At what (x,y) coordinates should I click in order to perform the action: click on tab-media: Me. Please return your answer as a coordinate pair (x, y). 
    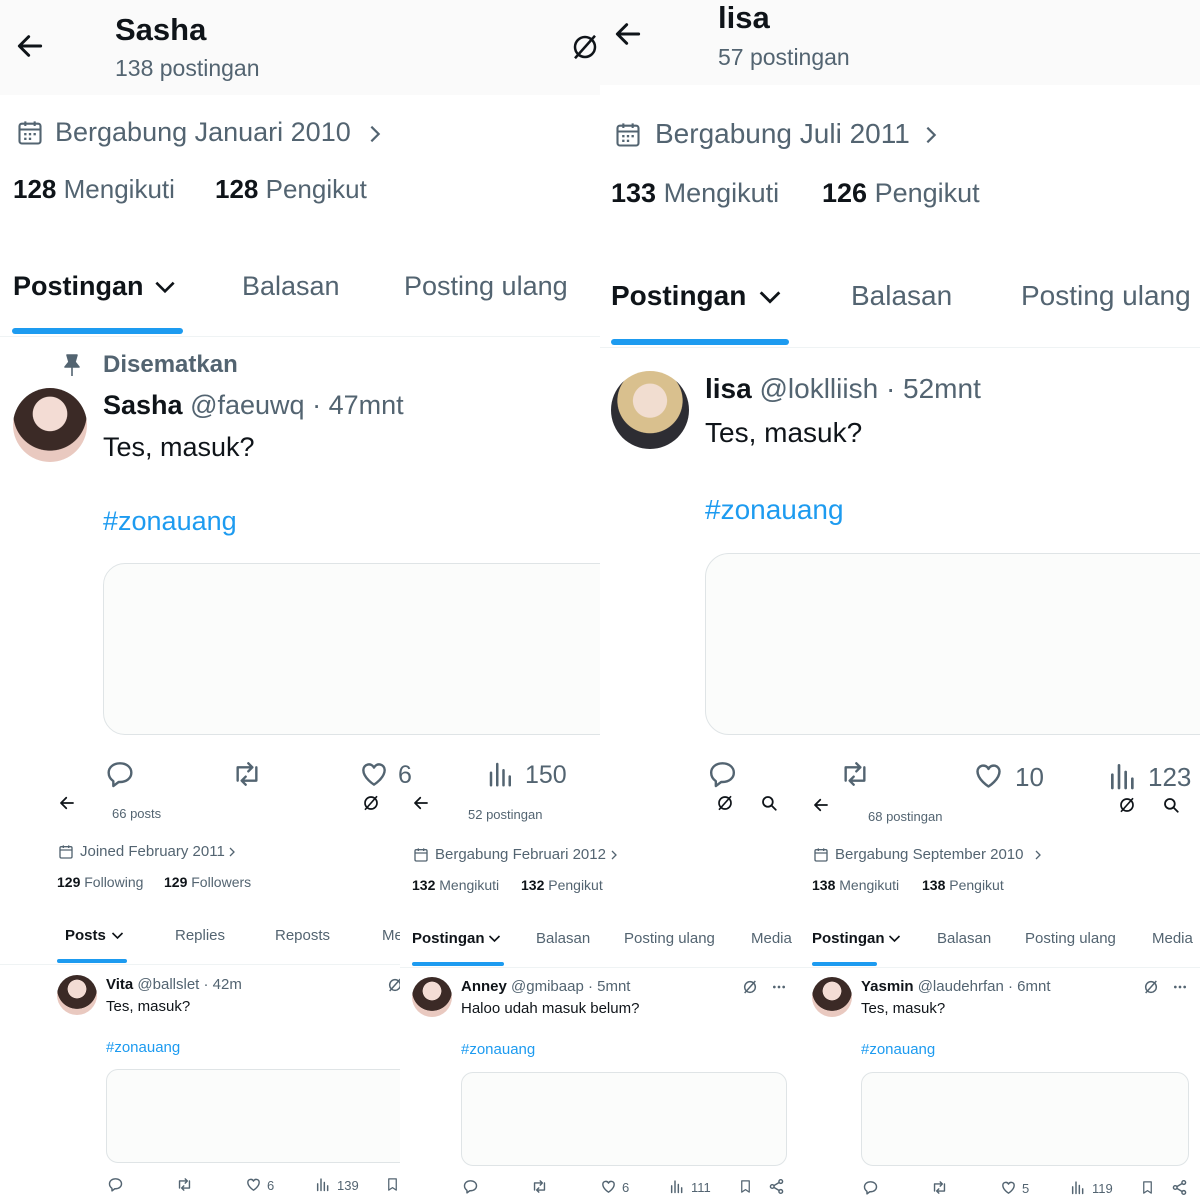
    Looking at the image, I should click on (391, 935).